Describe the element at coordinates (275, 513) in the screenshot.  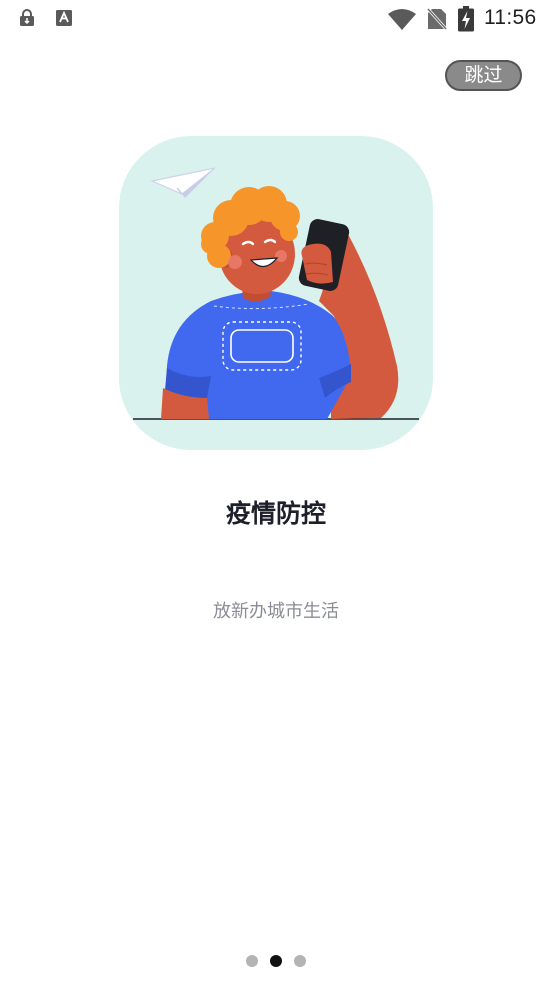
I see `page-title: 疫情防控` at that location.